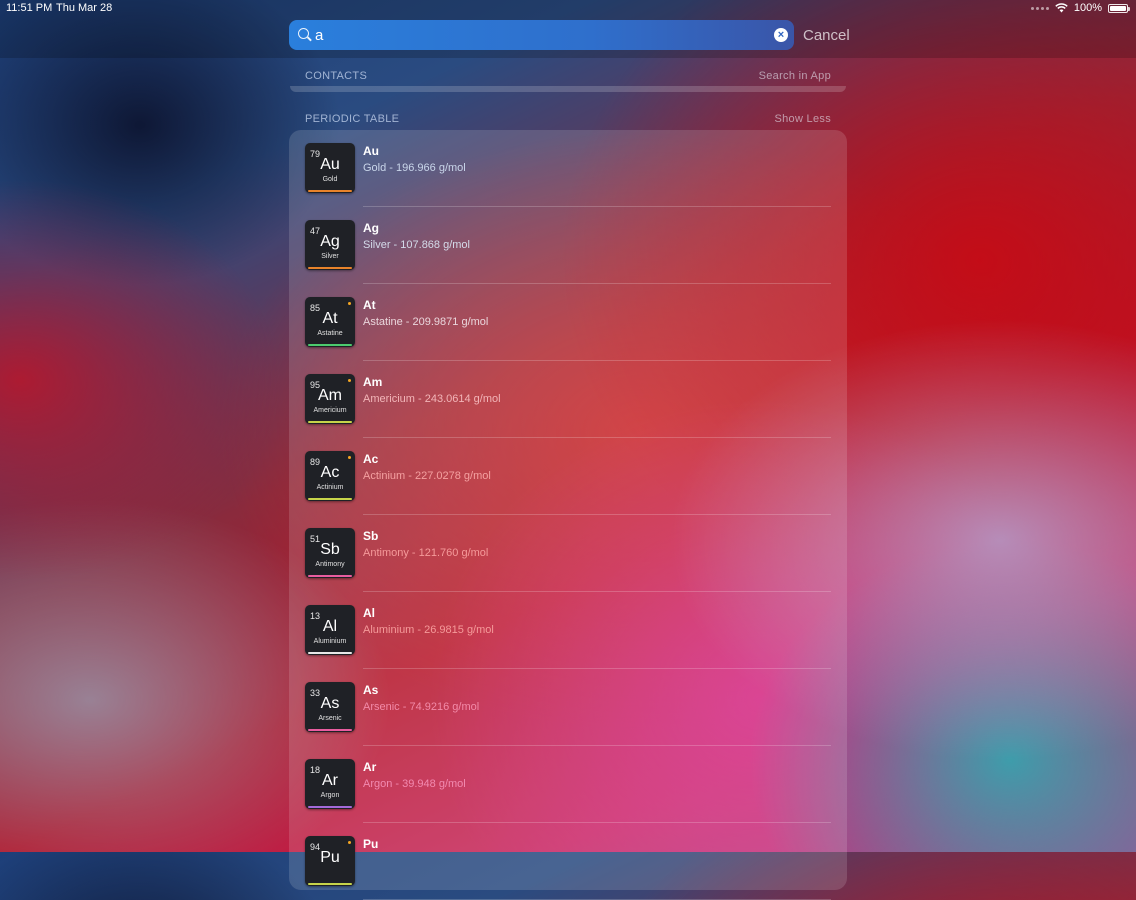 The image size is (1136, 900). I want to click on result-row-at: 85 At Astatine At Astatine - 209.9871 g/mol, so click(568, 322).